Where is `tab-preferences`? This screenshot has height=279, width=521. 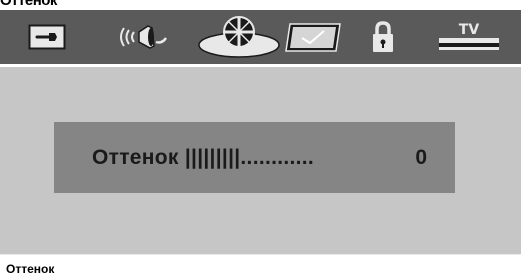 tab-preferences is located at coordinates (313, 37).